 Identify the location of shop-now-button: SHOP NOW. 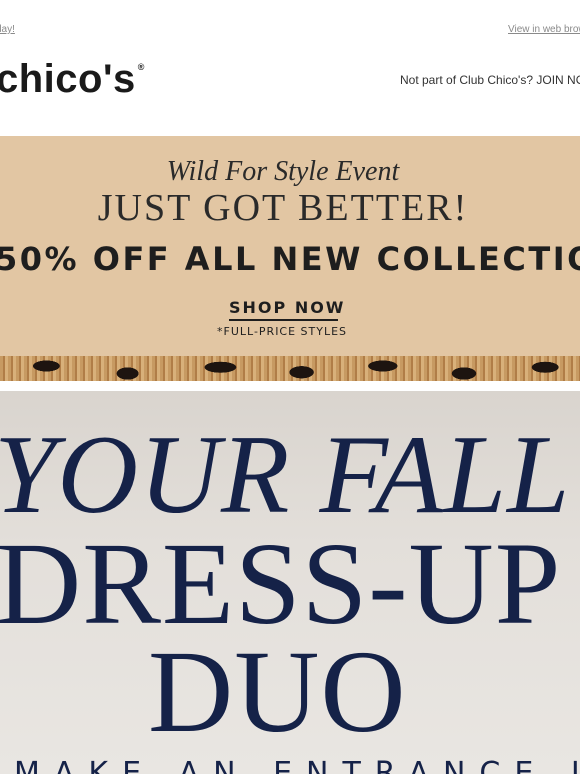
(287, 307).